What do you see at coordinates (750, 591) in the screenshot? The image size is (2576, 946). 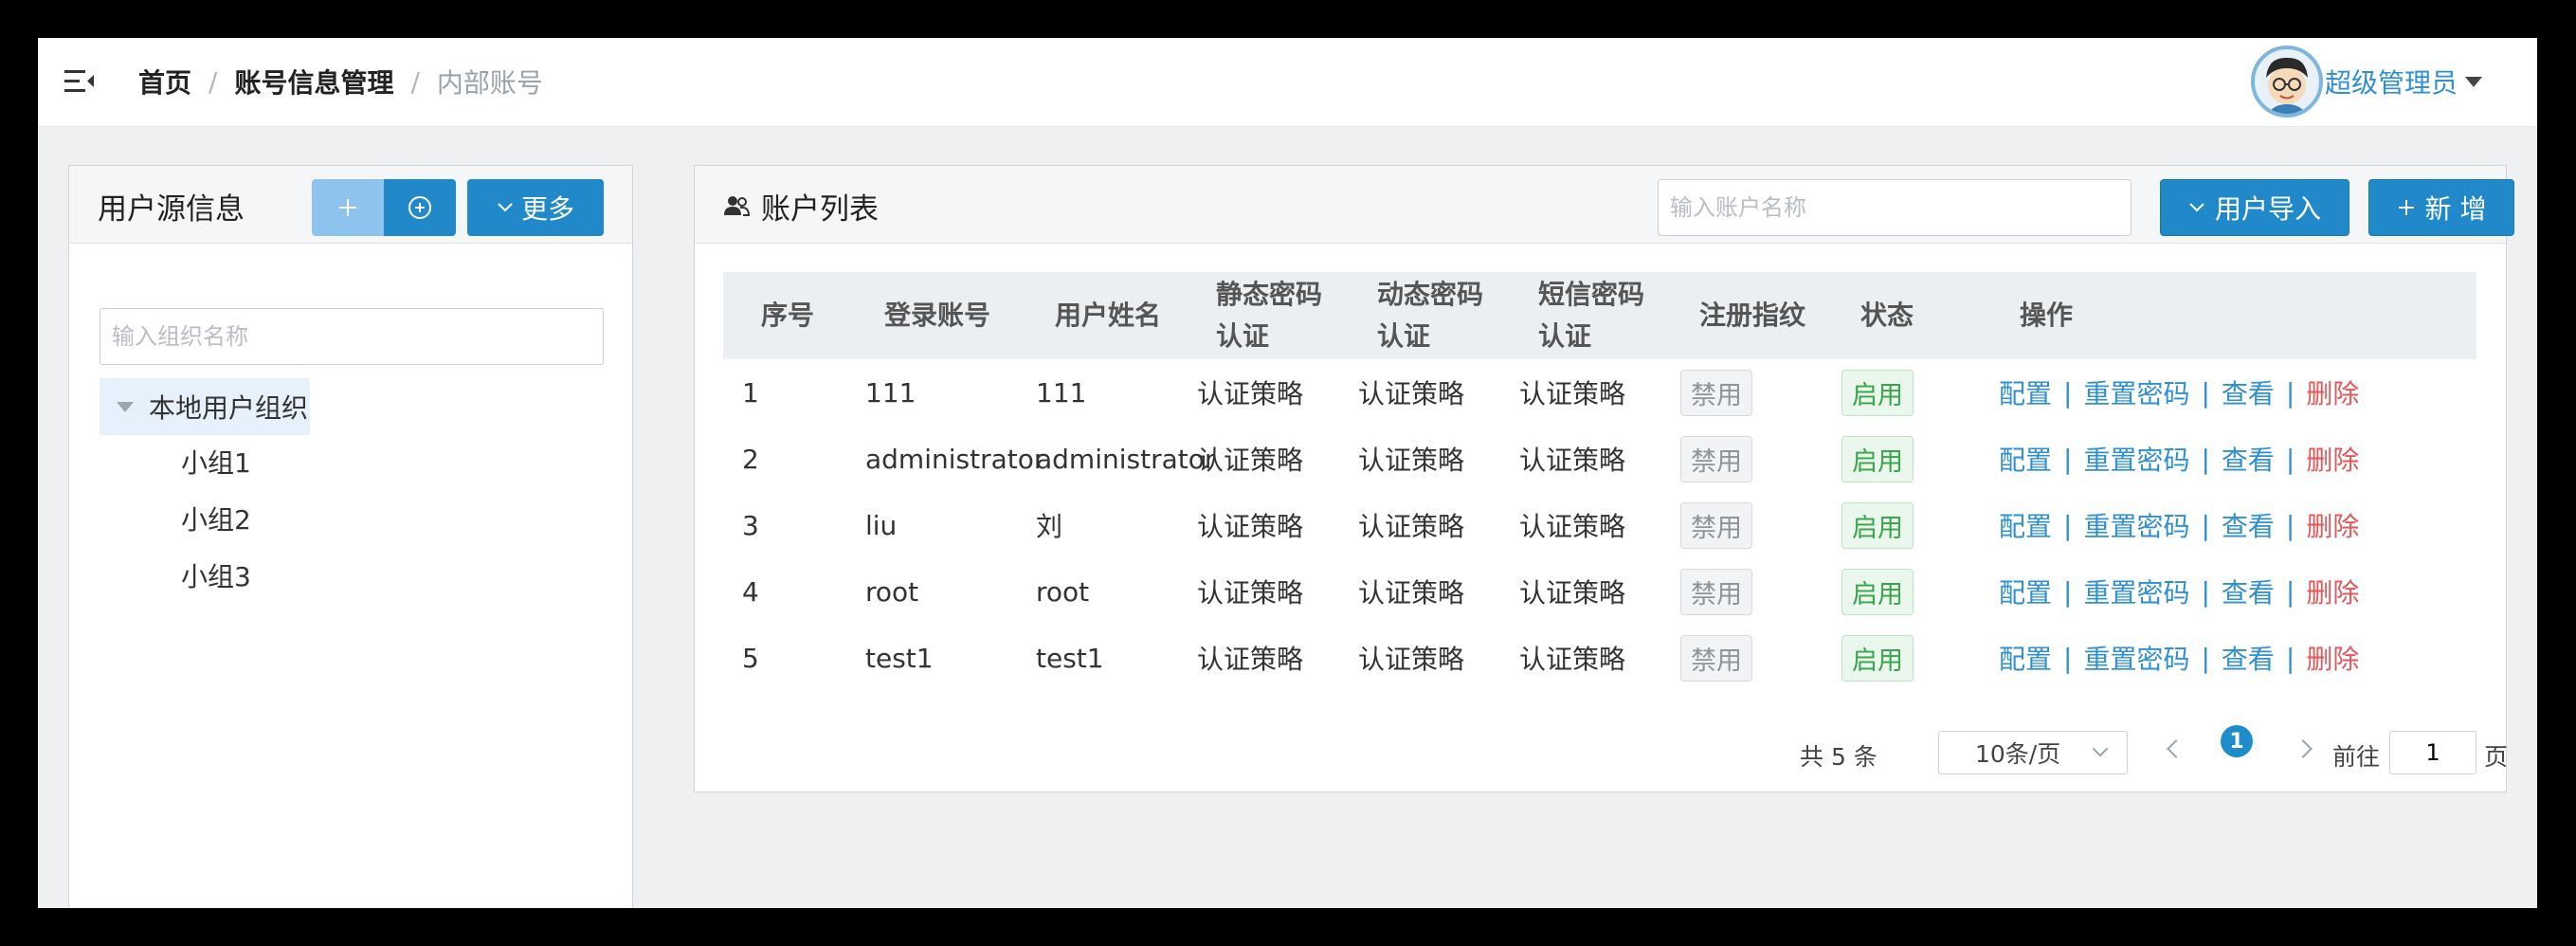 I see `cell-index: 4` at bounding box center [750, 591].